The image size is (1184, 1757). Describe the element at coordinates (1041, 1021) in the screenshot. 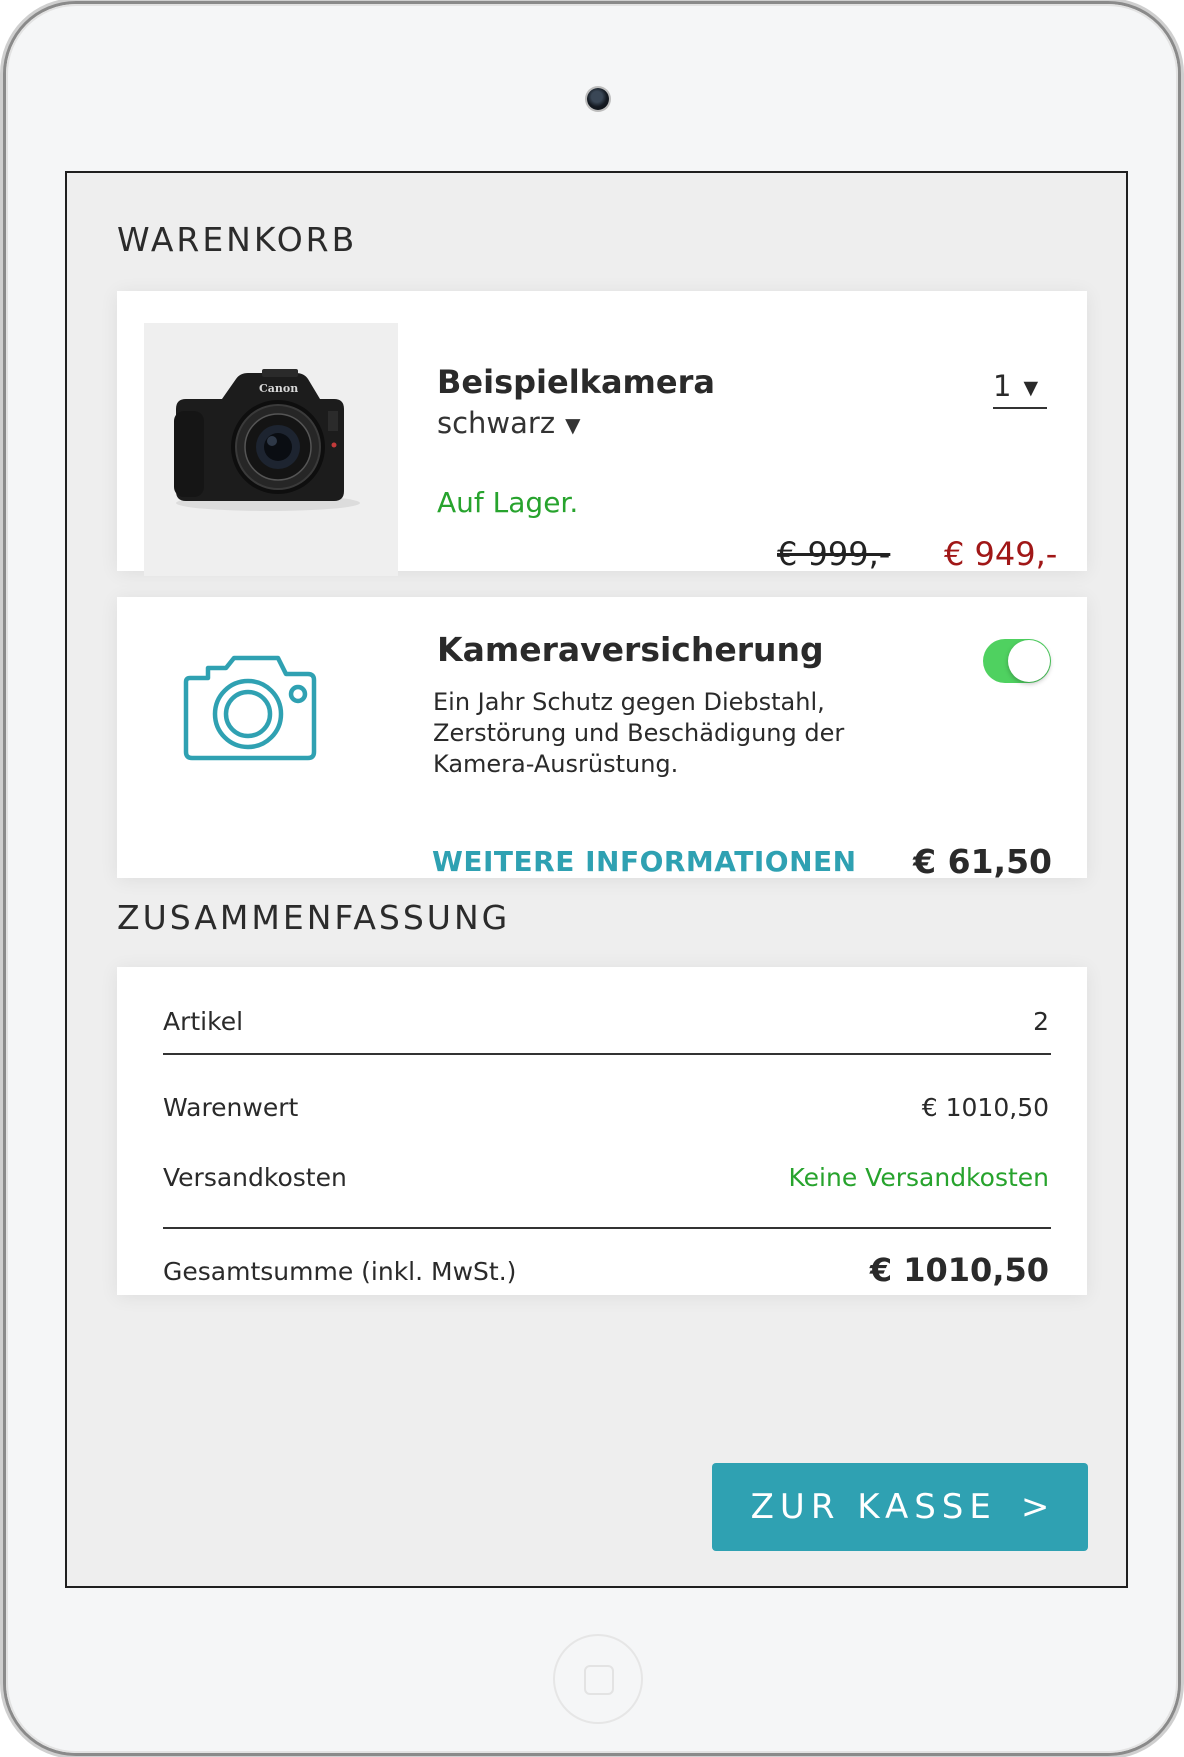

I see `items-value: 2` at that location.